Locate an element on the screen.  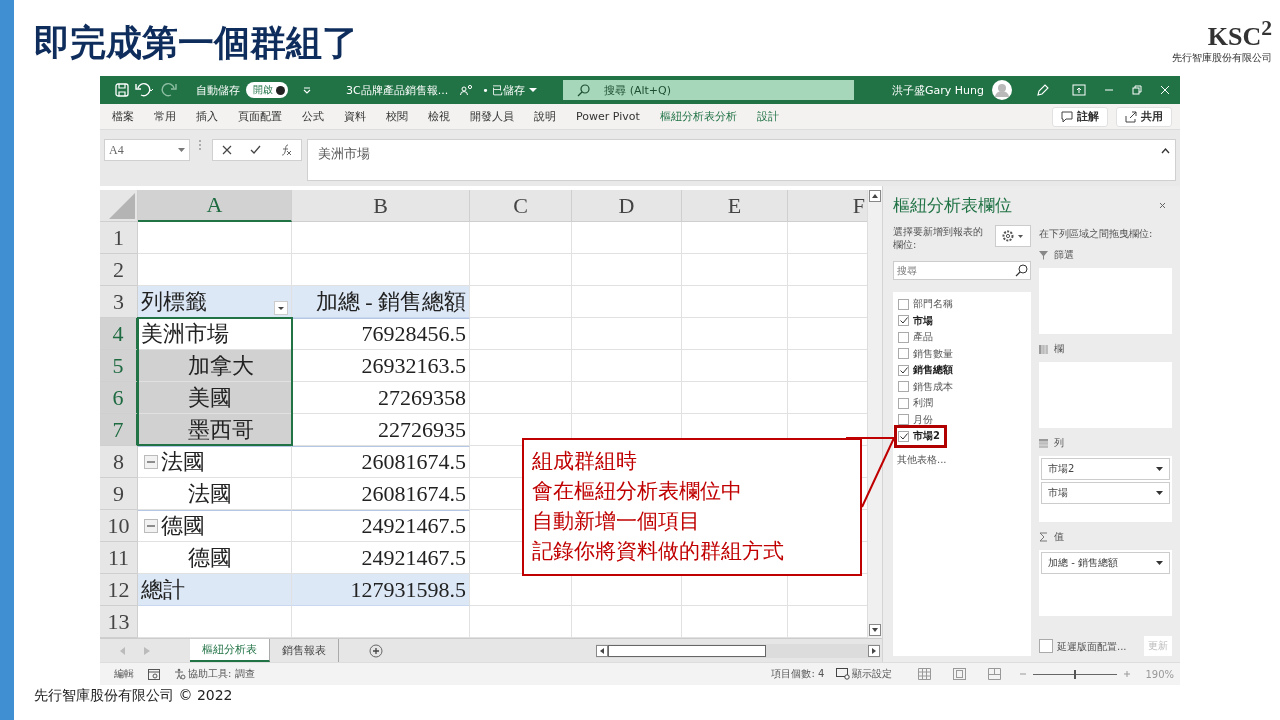
caret-icon is located at coordinates (533, 90).